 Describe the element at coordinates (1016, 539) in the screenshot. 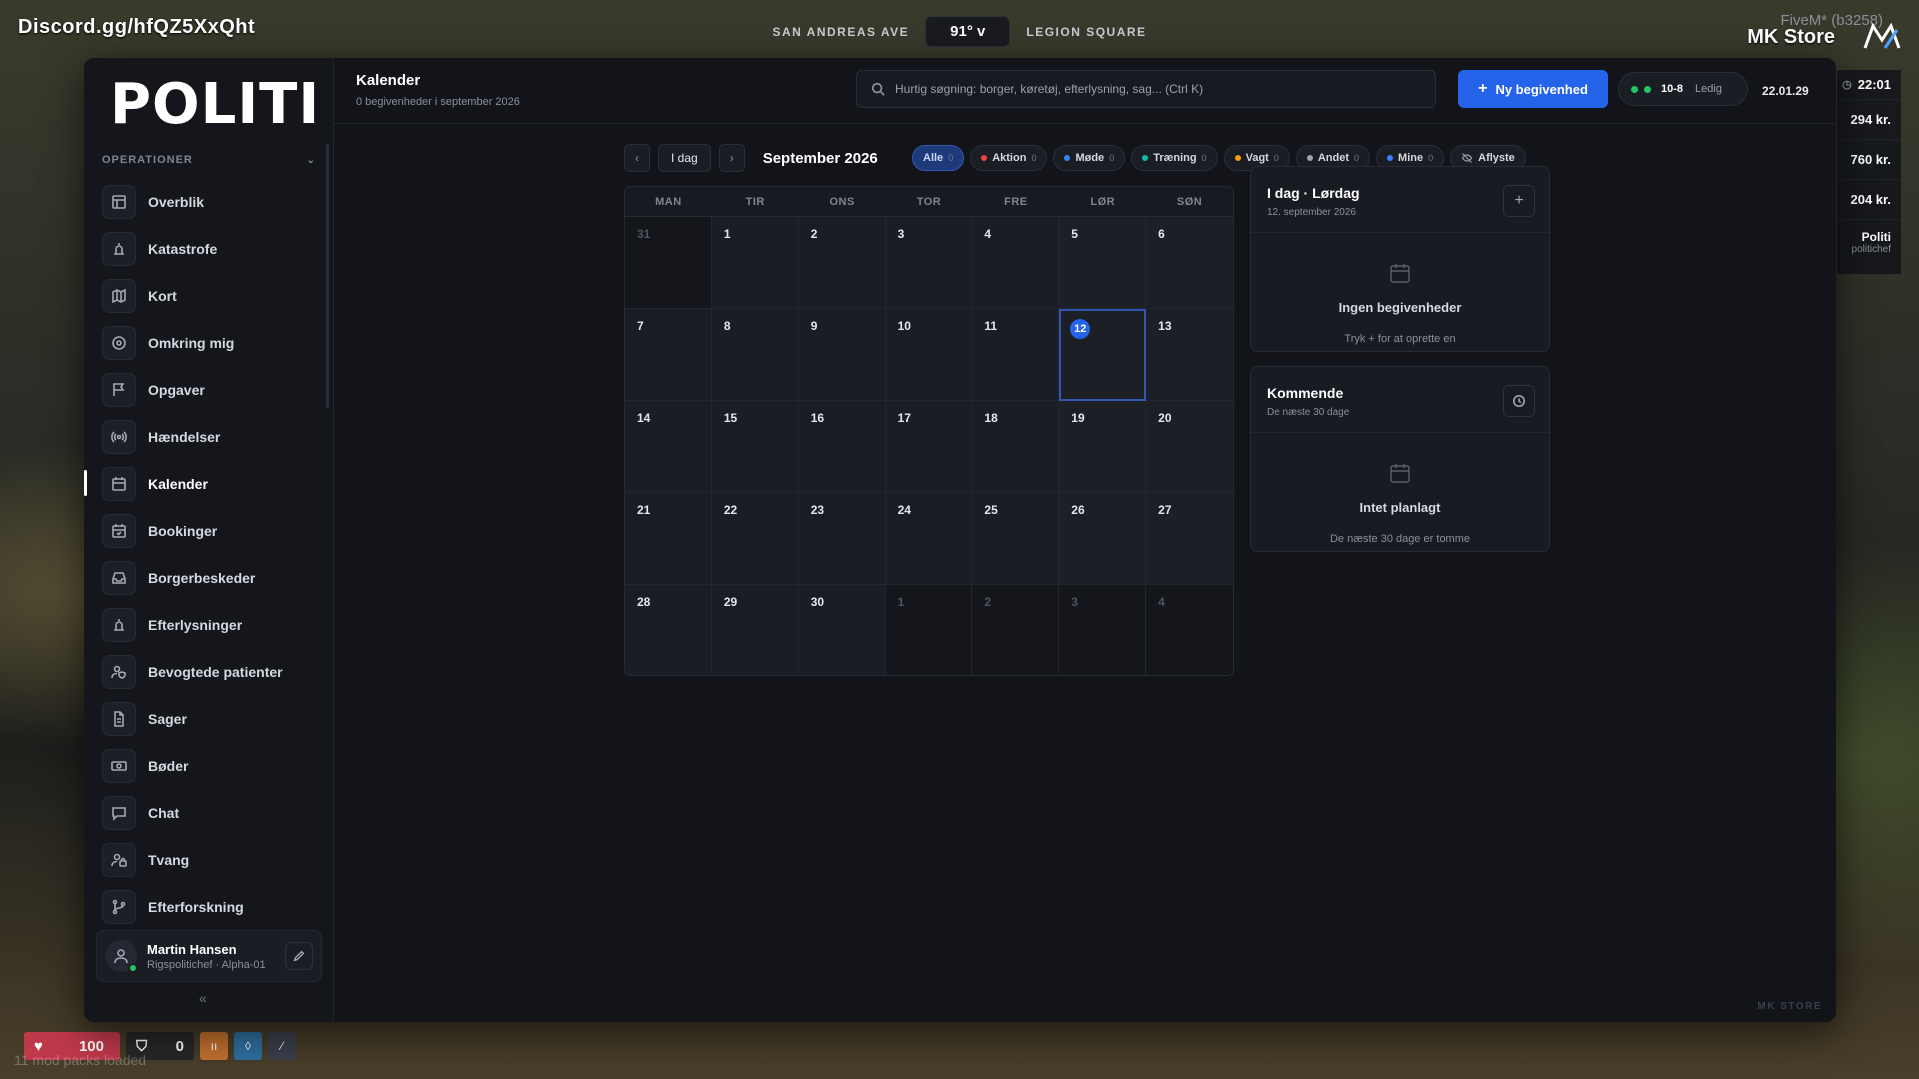

I see `calendar-day: 25` at that location.